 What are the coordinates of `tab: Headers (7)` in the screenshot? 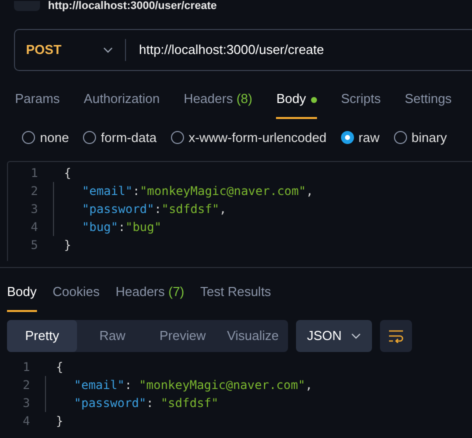 It's located at (150, 296).